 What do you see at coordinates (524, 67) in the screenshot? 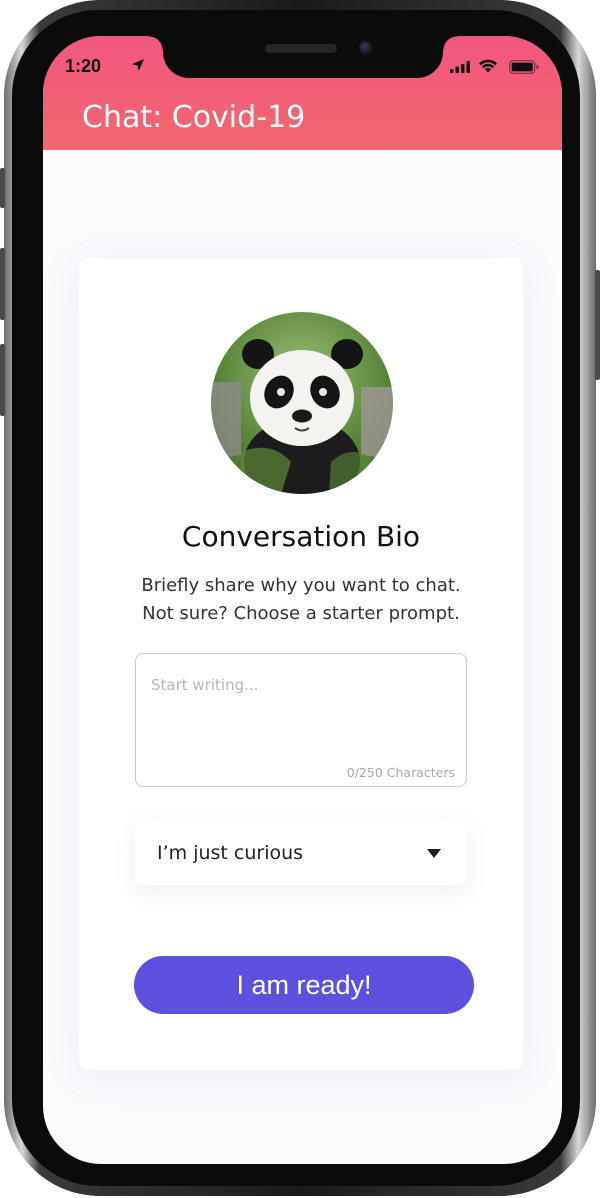
I see `battery-icon` at bounding box center [524, 67].